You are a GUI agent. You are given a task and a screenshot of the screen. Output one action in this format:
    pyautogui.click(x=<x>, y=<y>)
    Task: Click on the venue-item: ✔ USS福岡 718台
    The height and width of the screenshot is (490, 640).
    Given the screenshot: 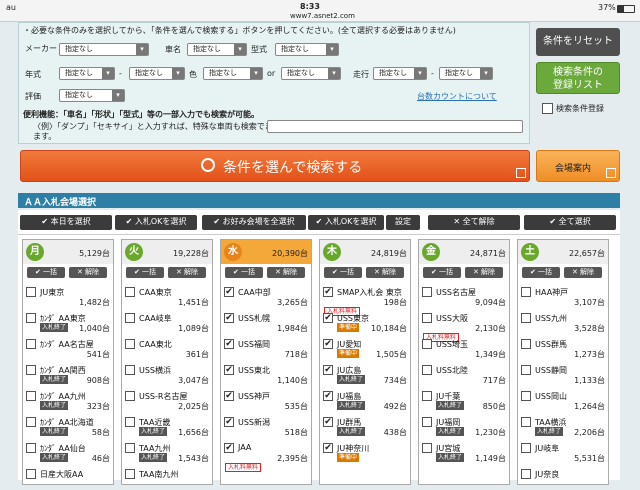 What is the action you would take?
    pyautogui.click(x=266, y=349)
    